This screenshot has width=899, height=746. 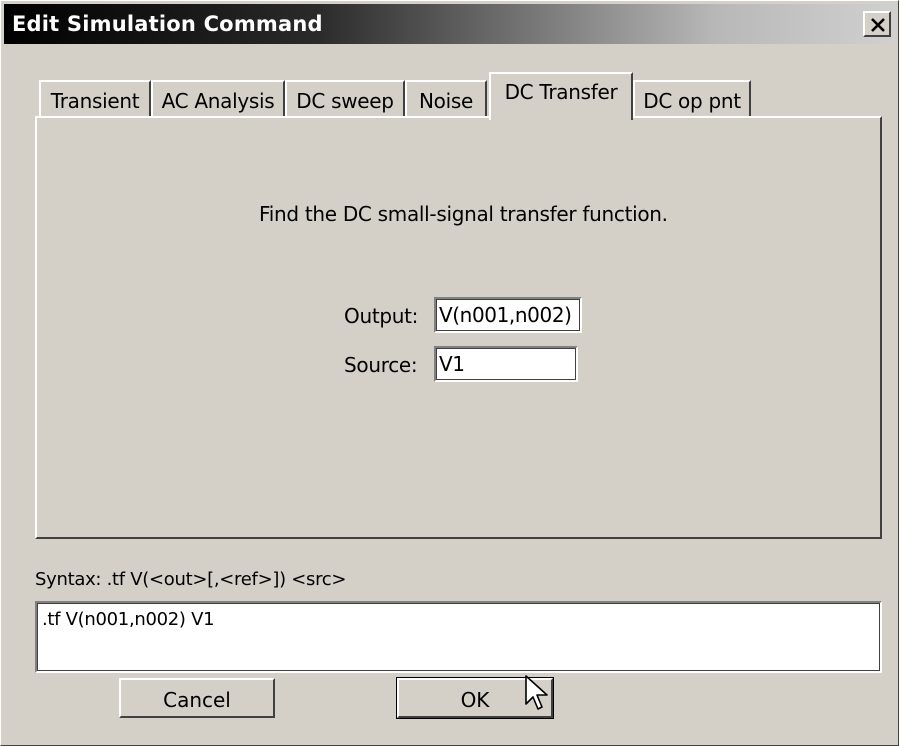 What do you see at coordinates (452, 364) in the screenshot?
I see `source-value: V1` at bounding box center [452, 364].